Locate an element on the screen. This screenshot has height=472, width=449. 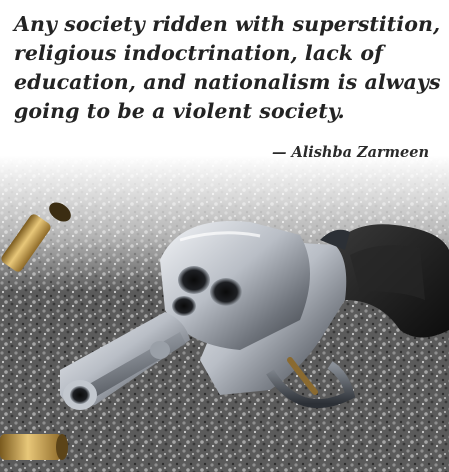
quote-attribution: — Alishba Zarmeen is located at coordinates (350, 152).